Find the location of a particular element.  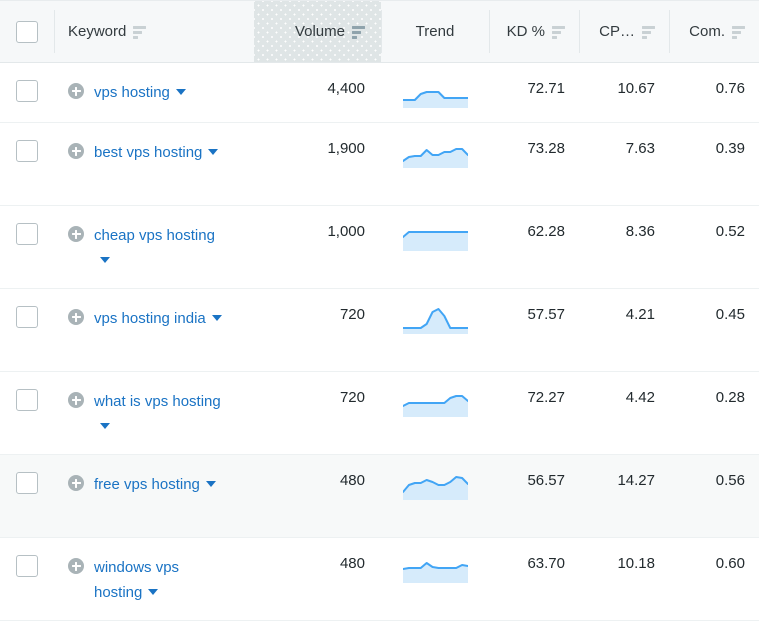

volume-cell: 4,400 is located at coordinates (346, 88).